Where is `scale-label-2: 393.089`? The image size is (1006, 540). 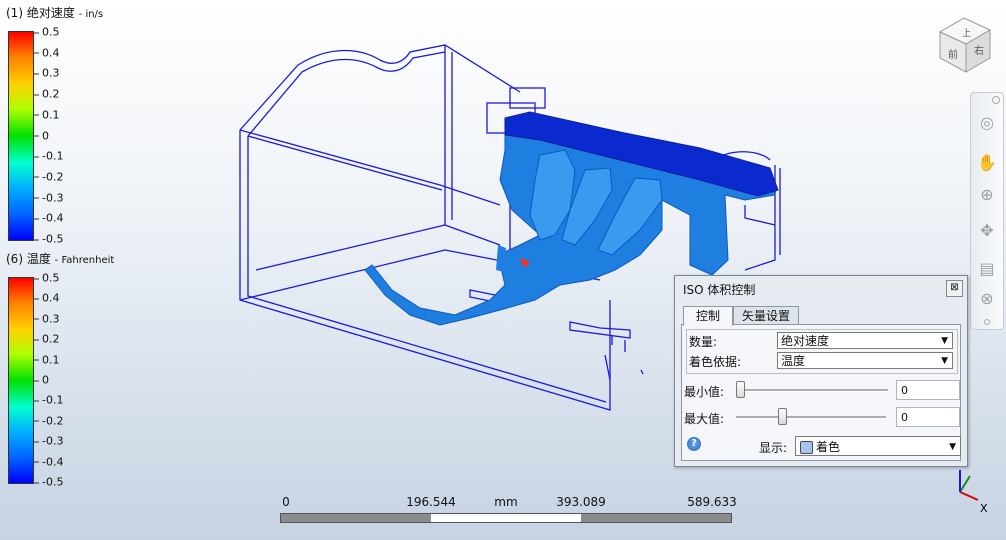 scale-label-2: 393.089 is located at coordinates (581, 502).